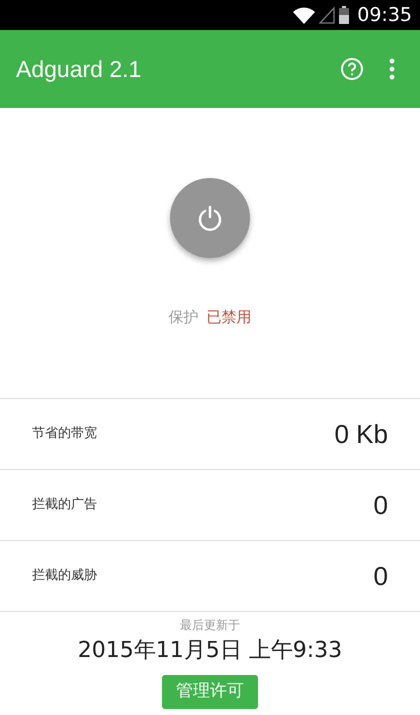 This screenshot has width=420, height=715. I want to click on more-menu-icon, so click(392, 69).